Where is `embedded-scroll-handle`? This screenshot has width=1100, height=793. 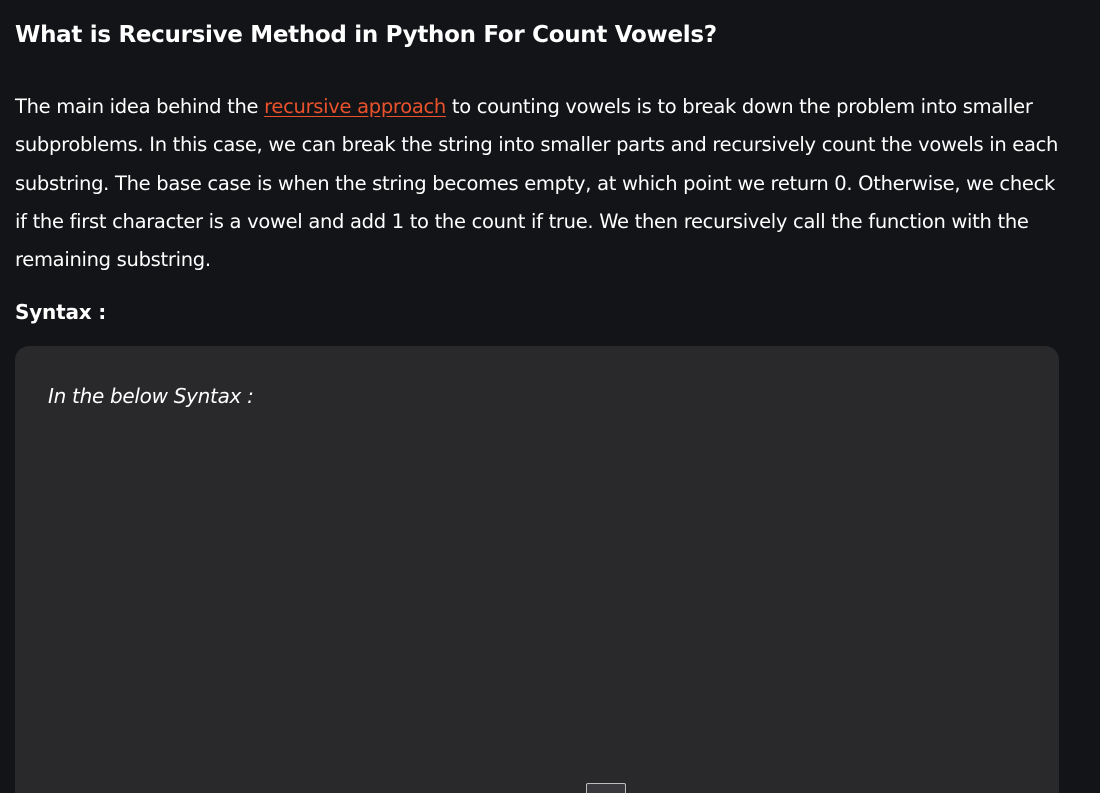
embedded-scroll-handle is located at coordinates (606, 788).